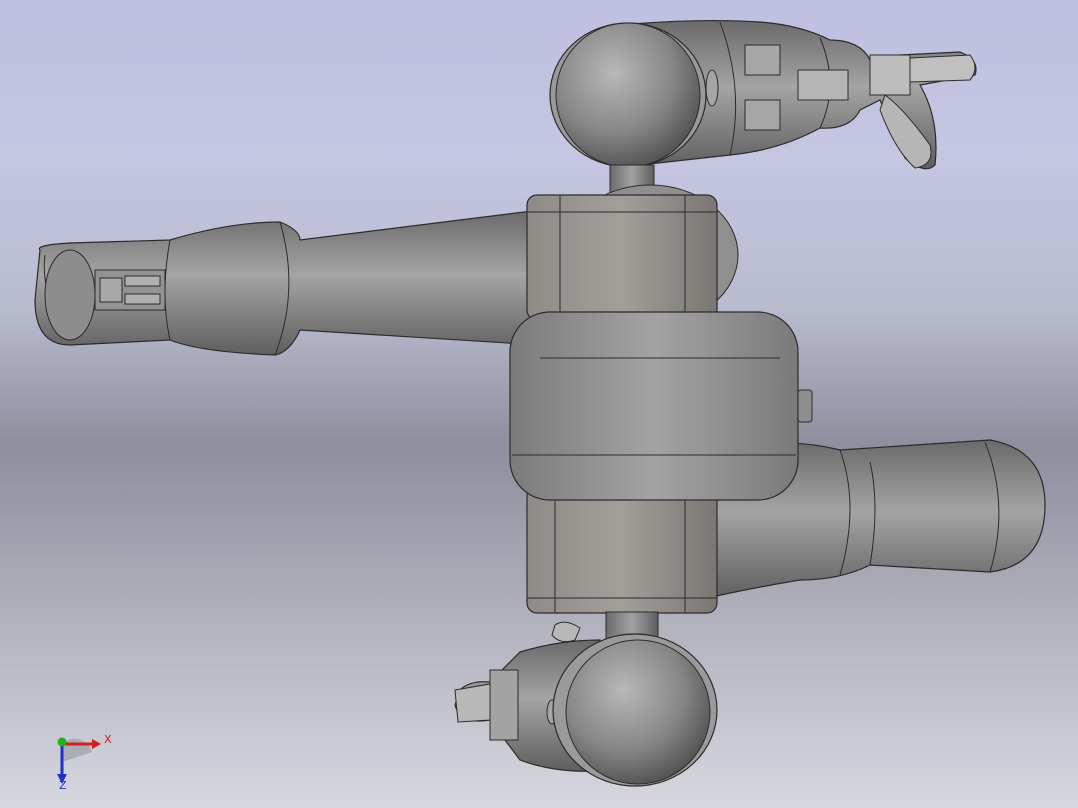  Describe the element at coordinates (62, 742) in the screenshot. I see `y-axis-dot` at that location.